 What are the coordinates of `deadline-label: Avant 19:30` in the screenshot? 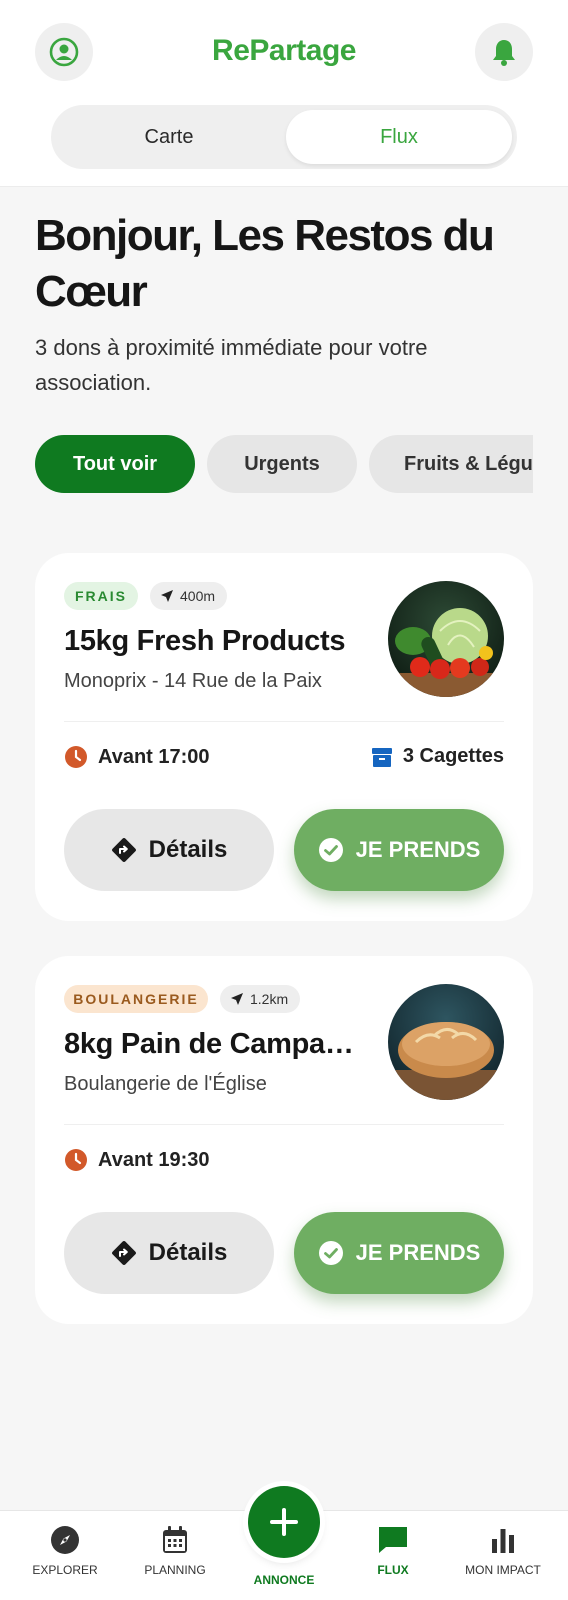 It's located at (154, 1159).